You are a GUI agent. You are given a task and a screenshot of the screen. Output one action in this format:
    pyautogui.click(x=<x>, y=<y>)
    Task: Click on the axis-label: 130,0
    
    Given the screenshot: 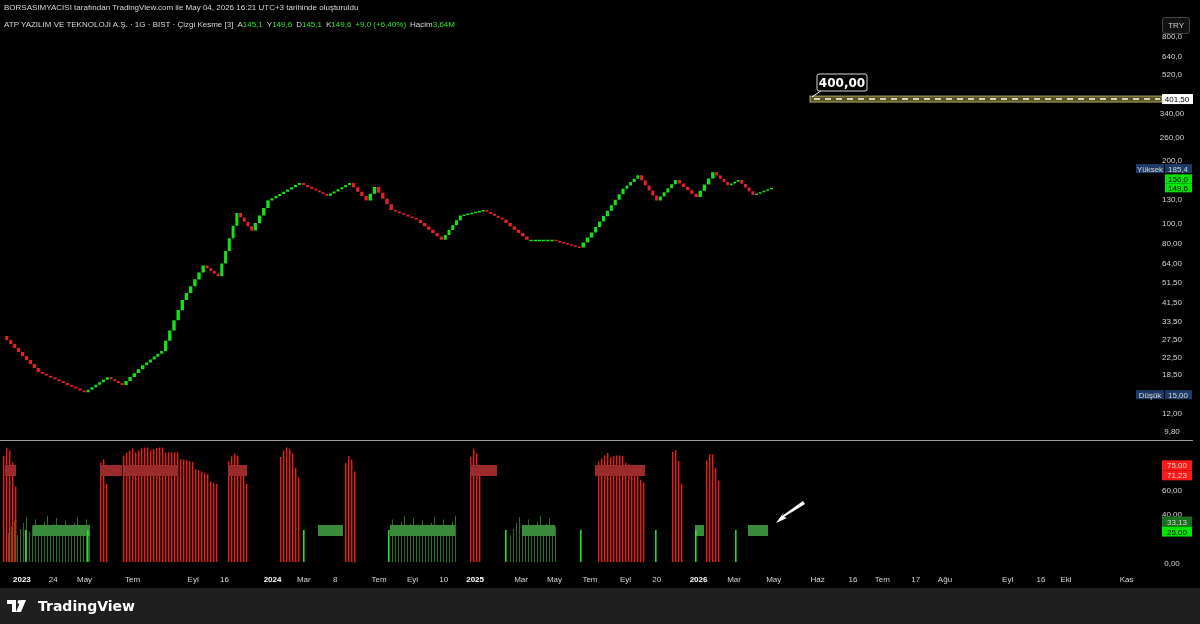 What is the action you would take?
    pyautogui.click(x=1172, y=199)
    